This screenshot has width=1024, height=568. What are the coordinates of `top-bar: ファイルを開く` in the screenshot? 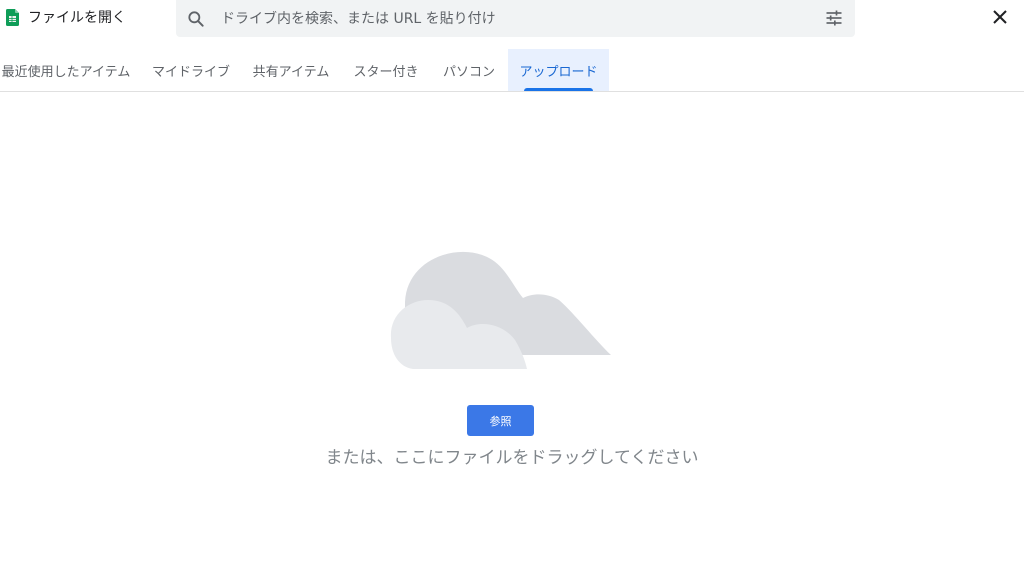 It's located at (512, 20).